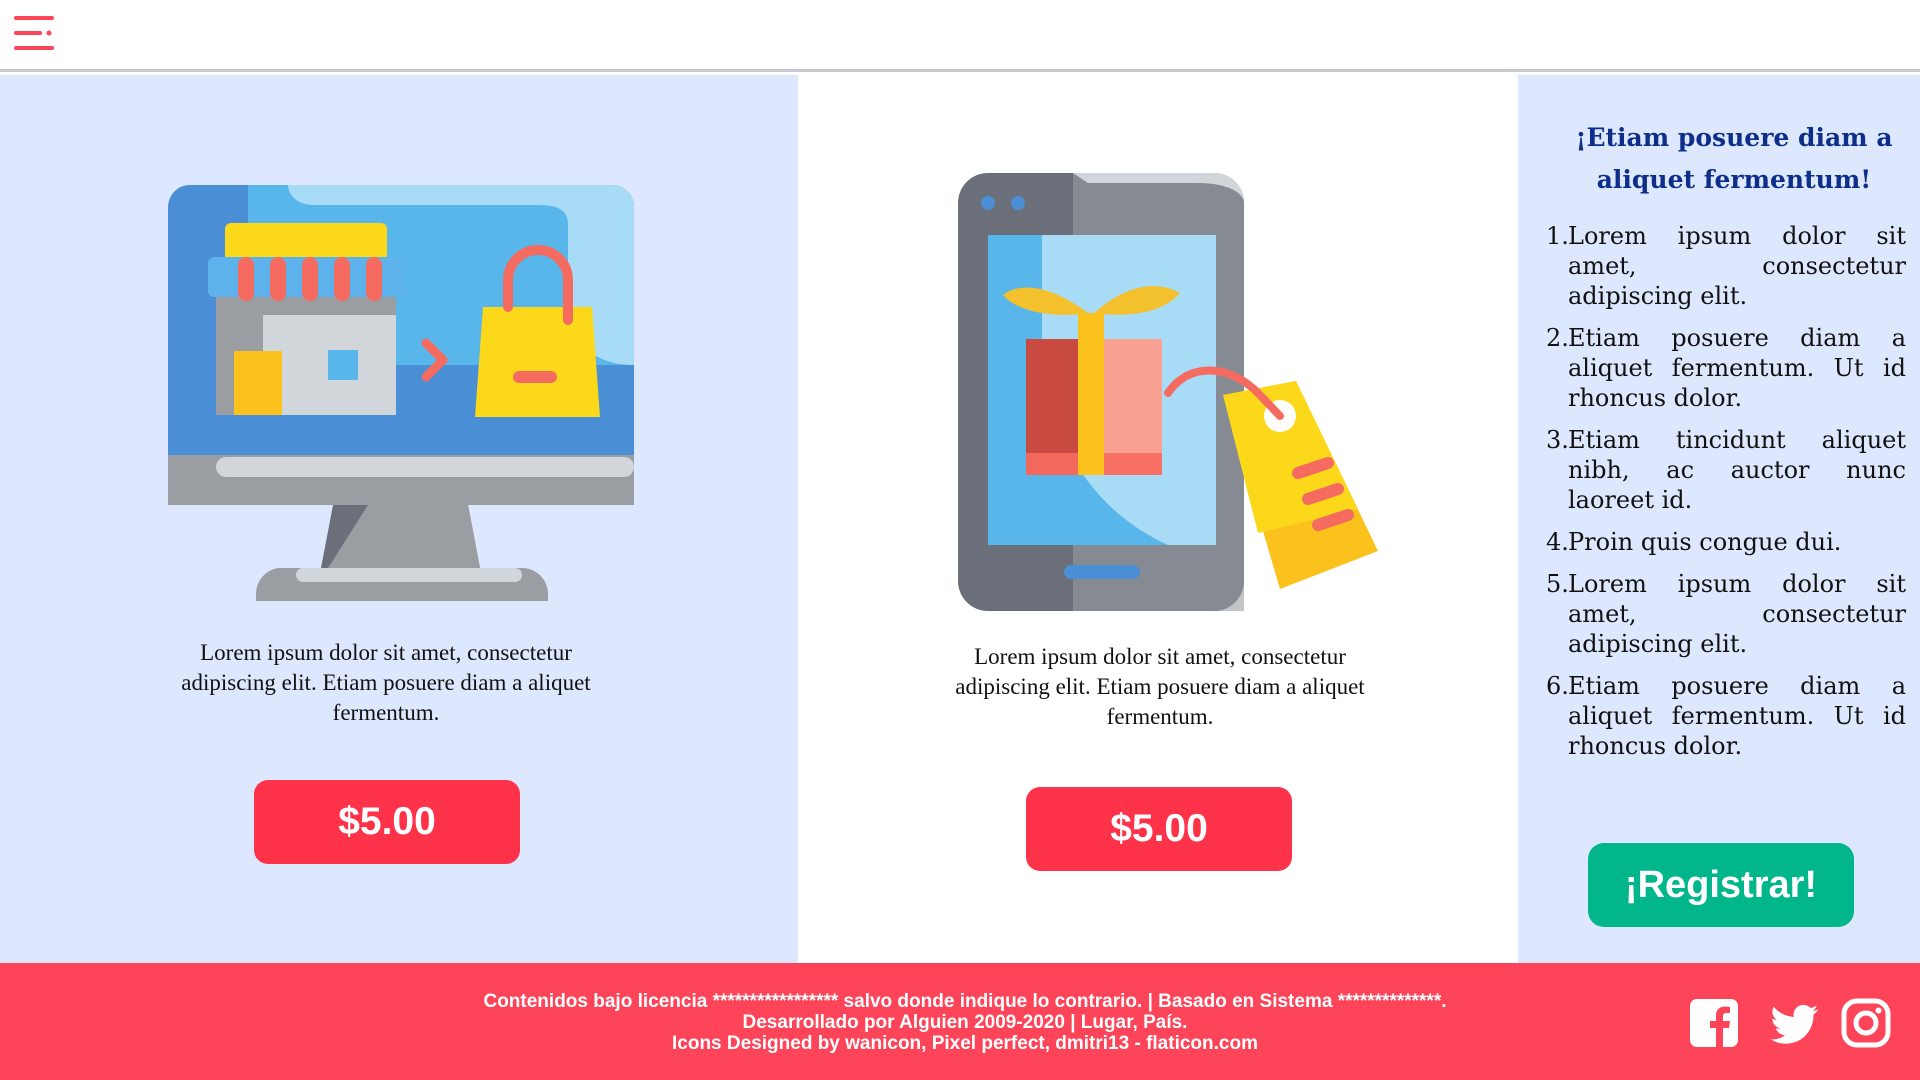 This screenshot has height=1080, width=1920. Describe the element at coordinates (35, 35) in the screenshot. I see `hamburger-menu-icon` at that location.